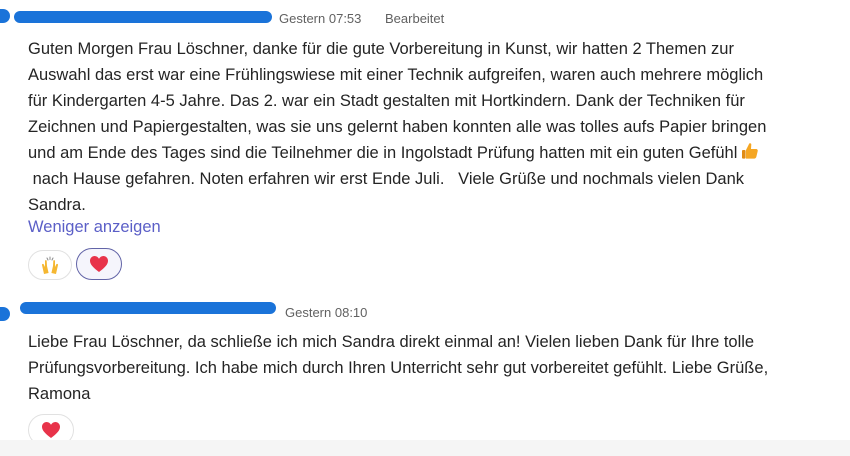  What do you see at coordinates (320, 18) in the screenshot?
I see `message-timestamp: Gestern 07:53` at bounding box center [320, 18].